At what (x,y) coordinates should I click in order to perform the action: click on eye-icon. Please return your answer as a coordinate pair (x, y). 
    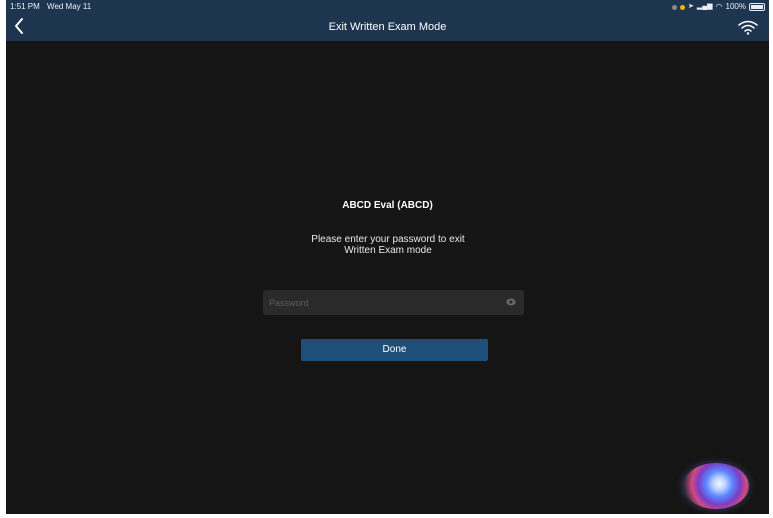
    Looking at the image, I should click on (511, 302).